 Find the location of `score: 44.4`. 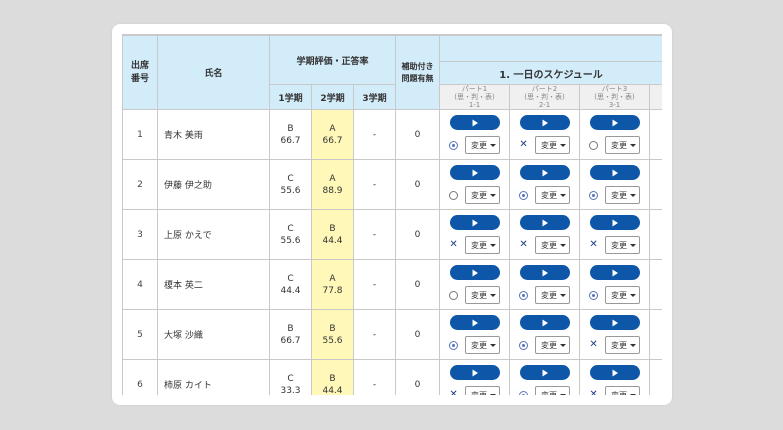

score: 44.4 is located at coordinates (332, 240).